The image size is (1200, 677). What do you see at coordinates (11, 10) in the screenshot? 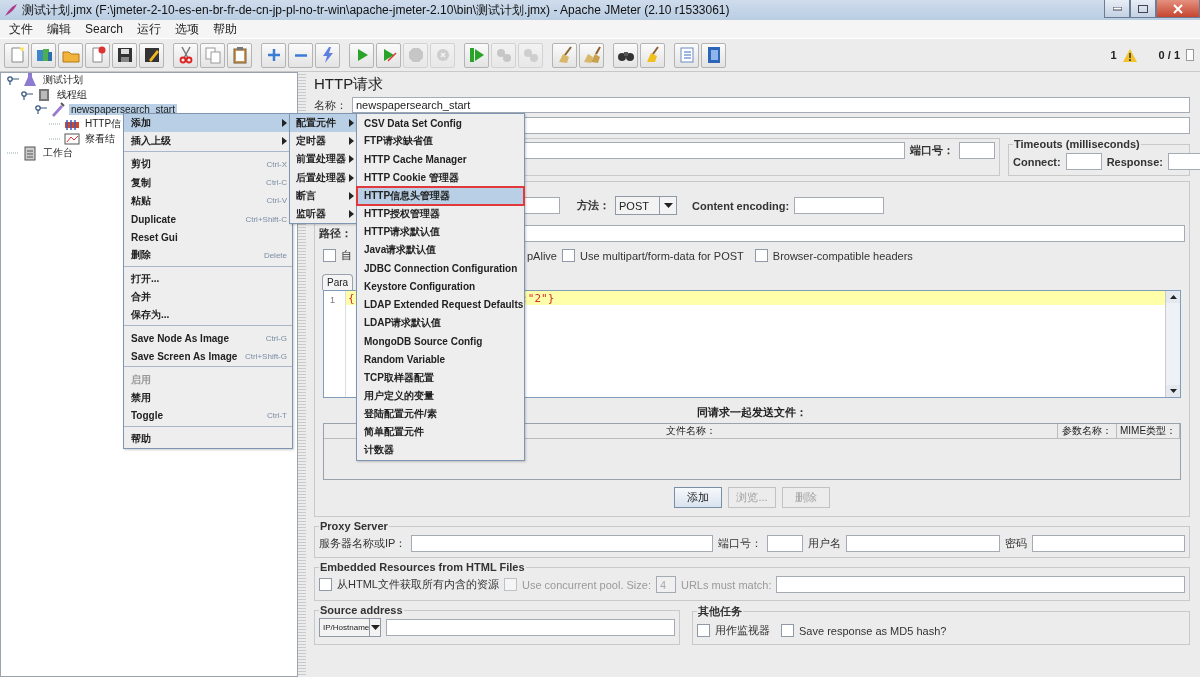
I see `feather-icon` at bounding box center [11, 10].